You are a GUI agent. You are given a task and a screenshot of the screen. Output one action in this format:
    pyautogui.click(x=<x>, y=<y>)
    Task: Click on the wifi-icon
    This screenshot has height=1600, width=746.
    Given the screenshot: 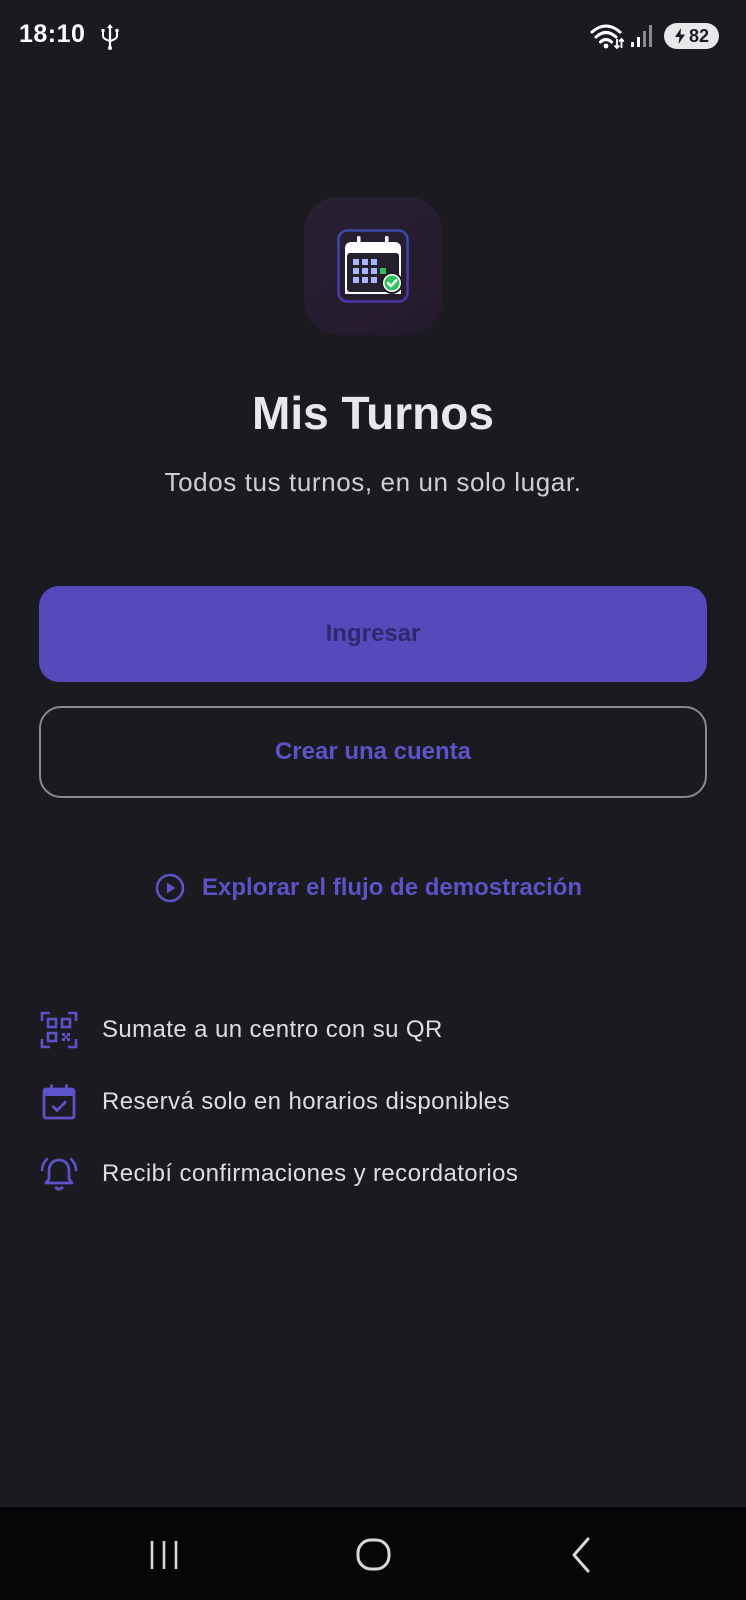 What is the action you would take?
    pyautogui.click(x=607, y=37)
    